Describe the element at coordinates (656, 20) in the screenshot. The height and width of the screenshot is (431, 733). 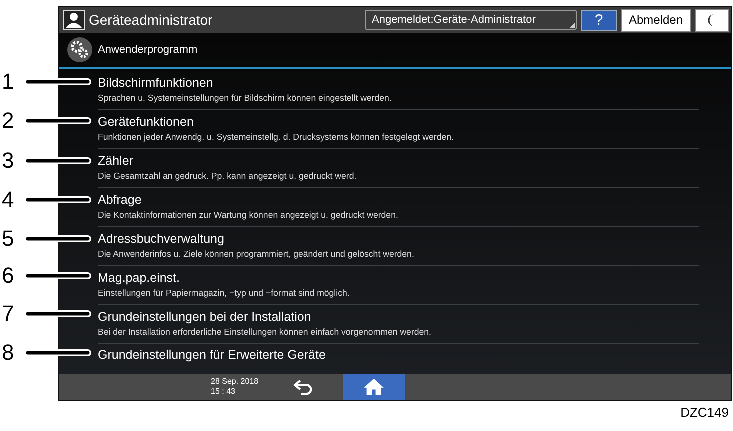
I see `logout-button: Abmelden` at that location.